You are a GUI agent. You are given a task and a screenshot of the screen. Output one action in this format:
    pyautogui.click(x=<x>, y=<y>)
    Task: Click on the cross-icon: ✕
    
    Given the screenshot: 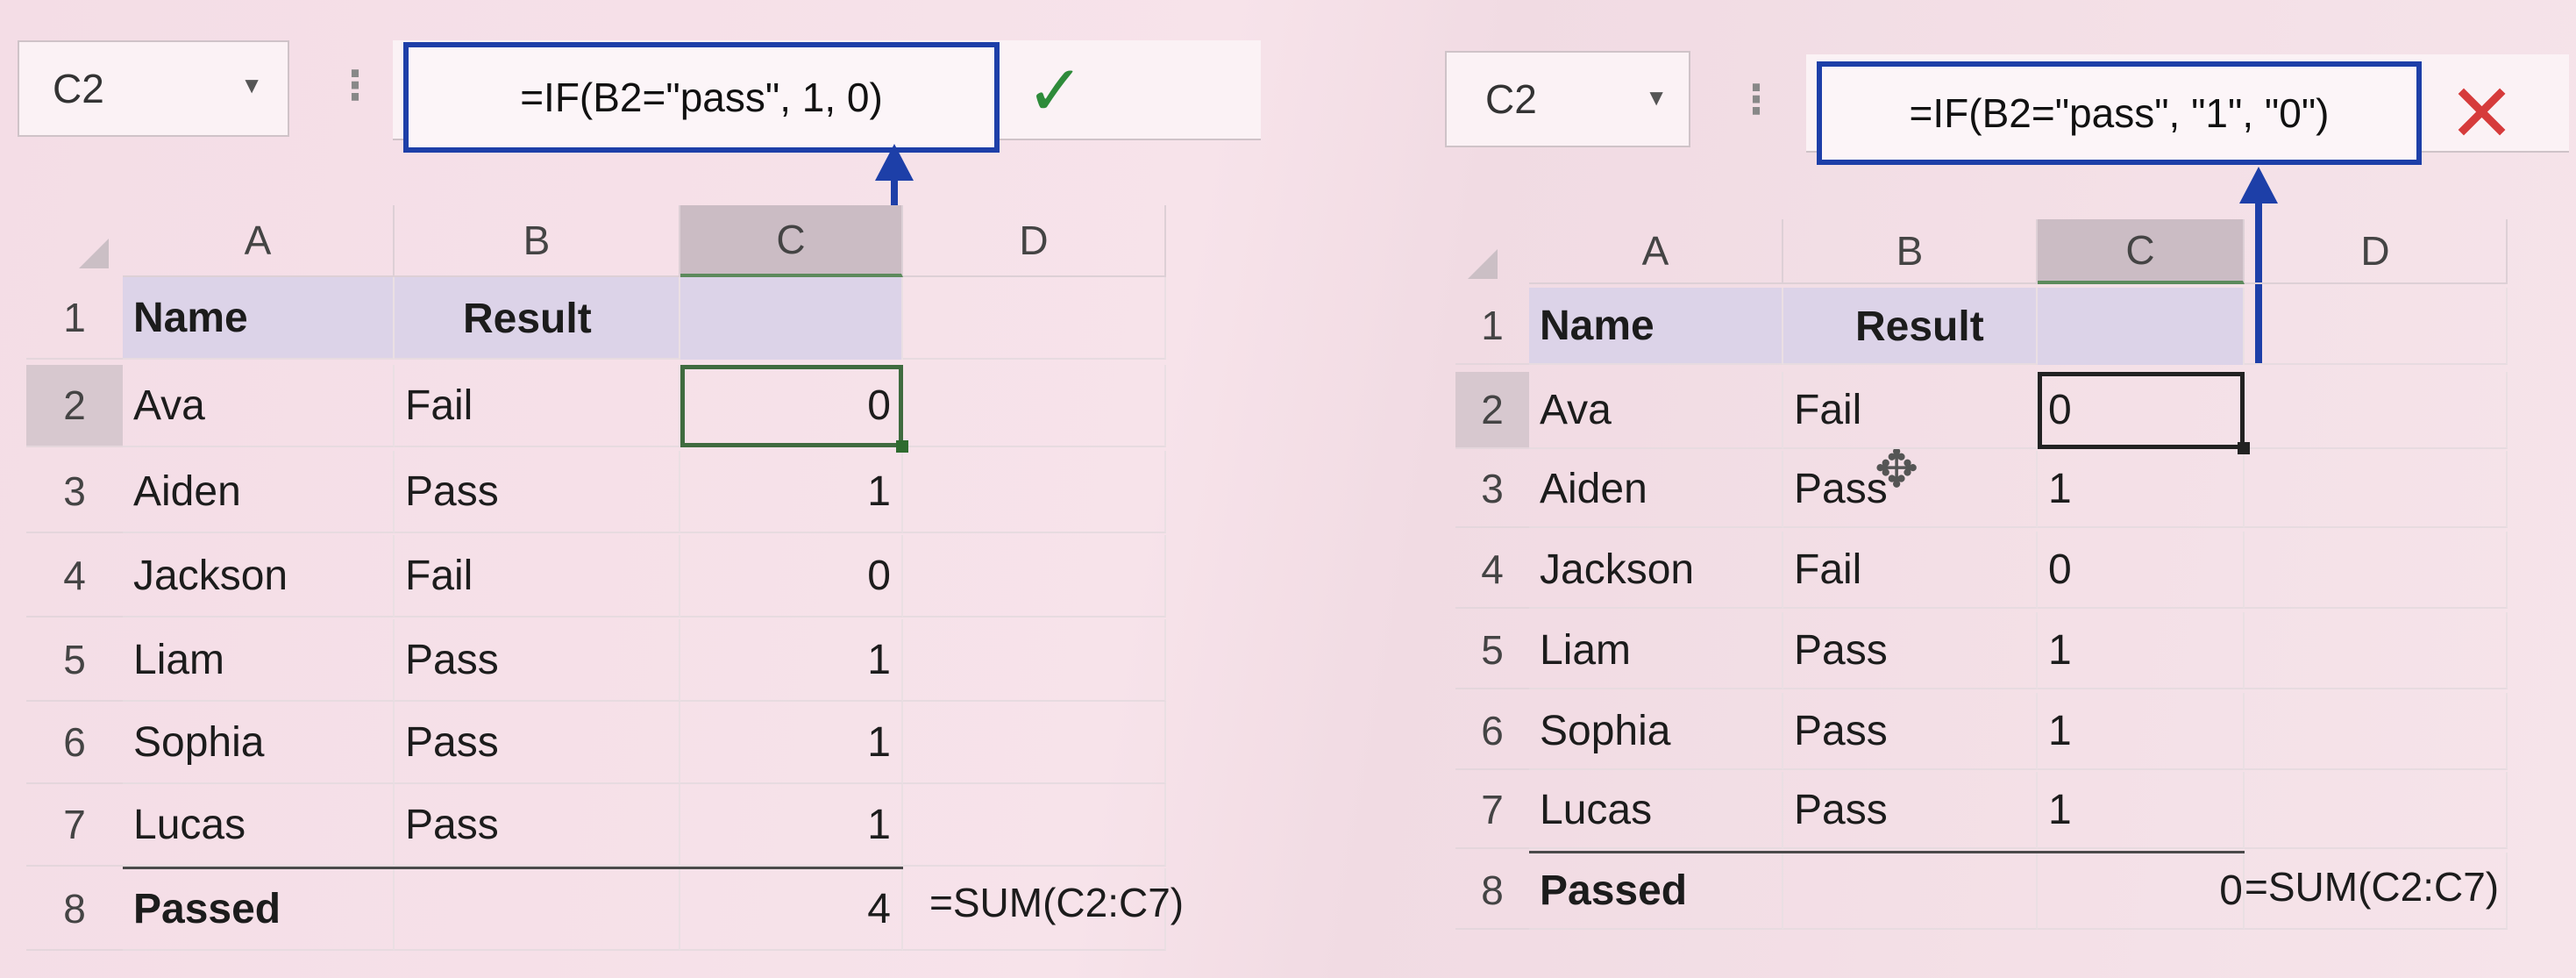 What is the action you would take?
    pyautogui.click(x=2482, y=114)
    